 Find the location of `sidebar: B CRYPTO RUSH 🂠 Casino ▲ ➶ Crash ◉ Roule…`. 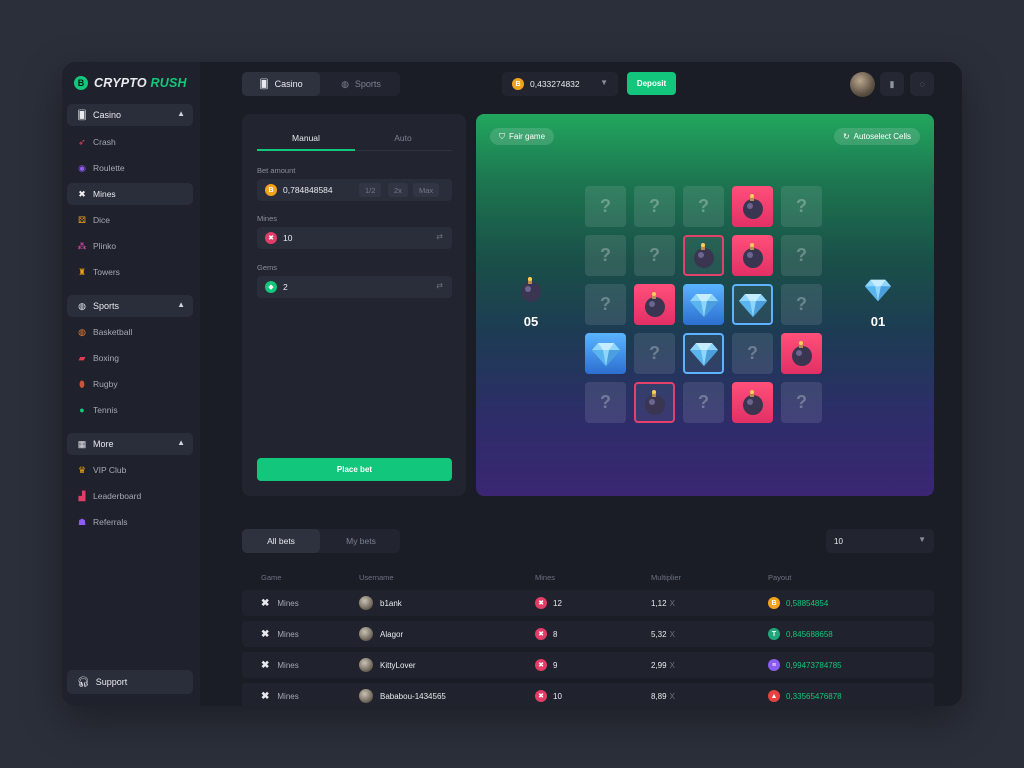

sidebar: B CRYPTO RUSH 🂠 Casino ▲ ➶ Crash ◉ Roule… is located at coordinates (131, 384).